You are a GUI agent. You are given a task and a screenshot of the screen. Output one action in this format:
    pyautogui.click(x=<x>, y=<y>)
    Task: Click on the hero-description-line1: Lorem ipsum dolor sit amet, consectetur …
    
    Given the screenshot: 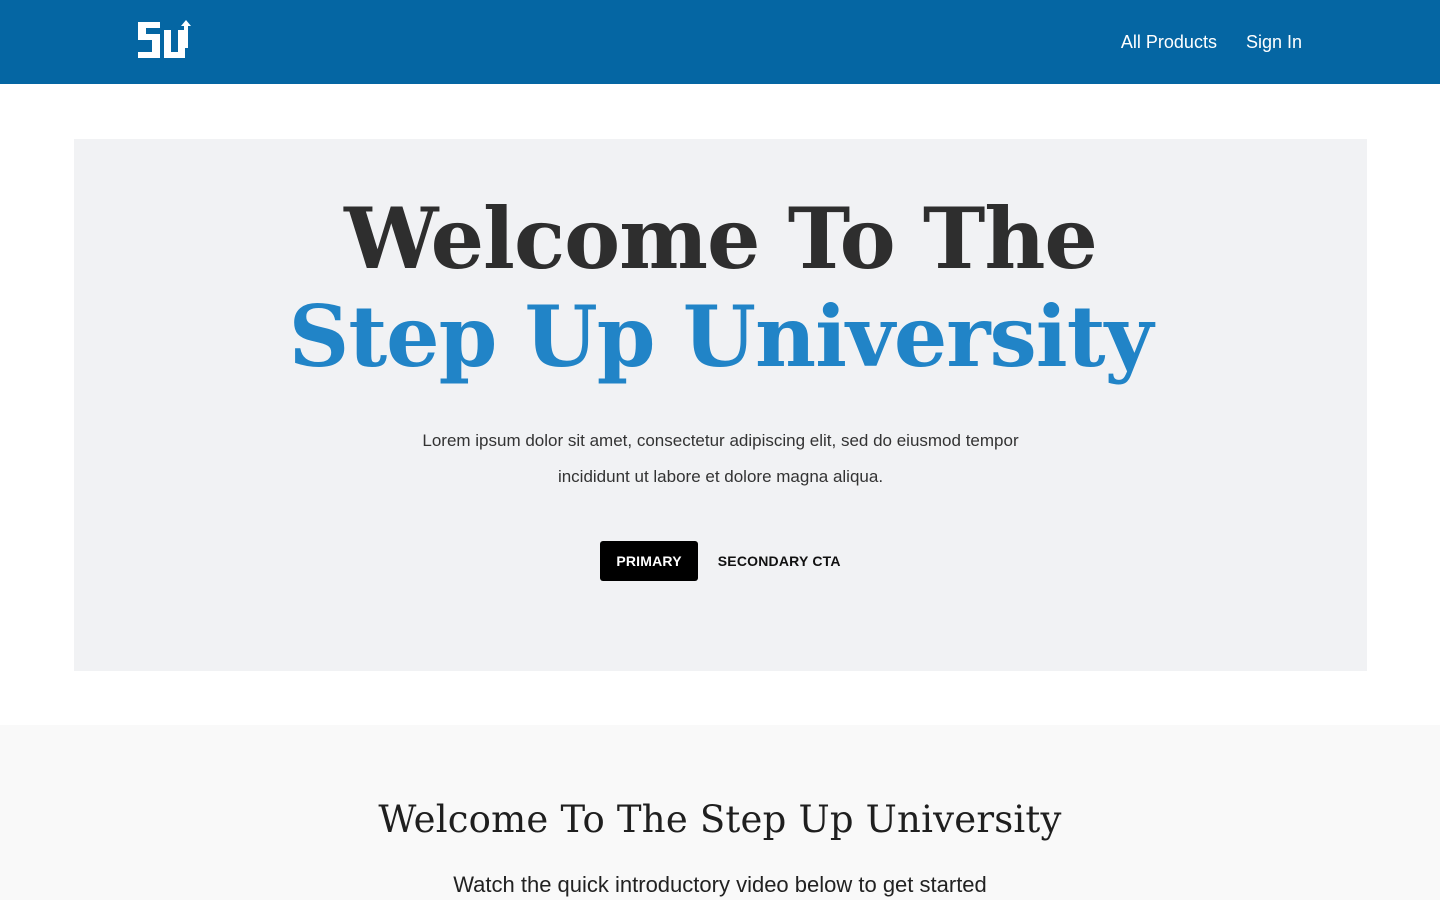 What is the action you would take?
    pyautogui.click(x=720, y=440)
    